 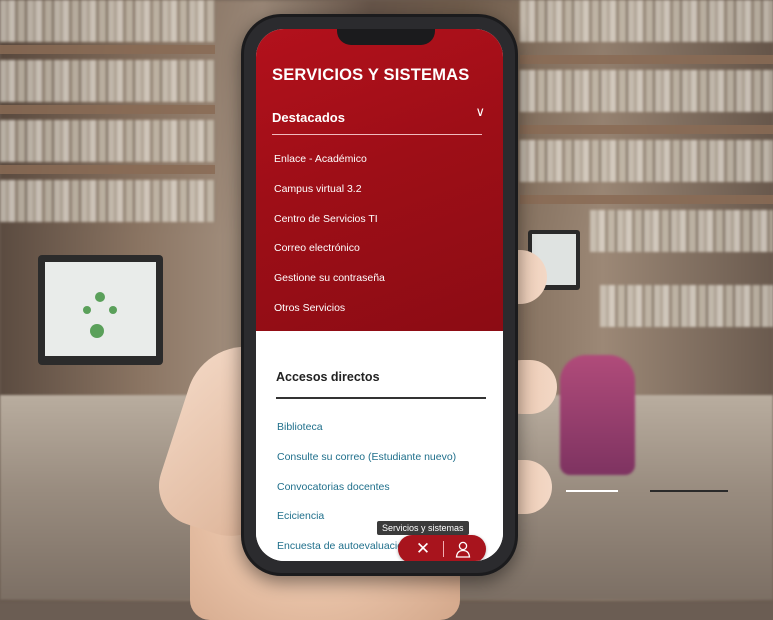 What do you see at coordinates (423, 528) in the screenshot?
I see `fab-tooltip: Servicios y sistemas` at bounding box center [423, 528].